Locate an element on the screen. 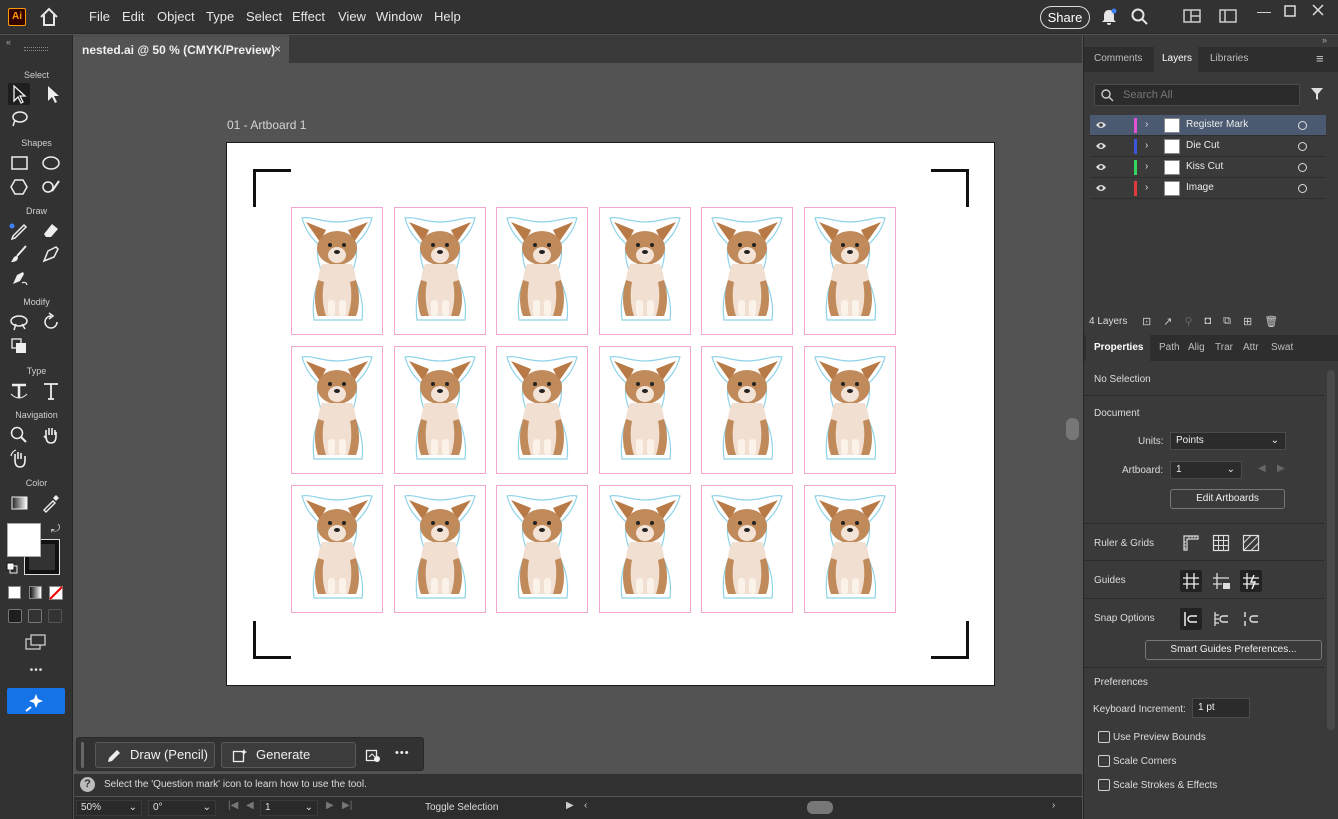  direct-selection-tool-icon is located at coordinates (53, 94).